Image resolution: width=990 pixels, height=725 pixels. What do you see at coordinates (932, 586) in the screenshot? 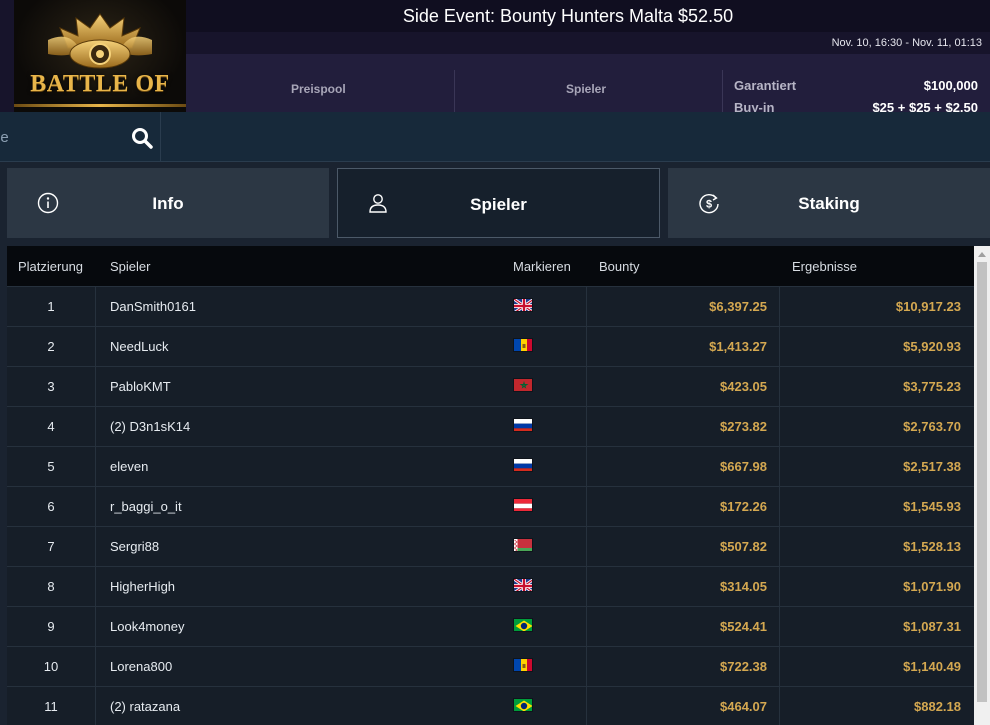
I see `result-cell: $1,071.90` at bounding box center [932, 586].